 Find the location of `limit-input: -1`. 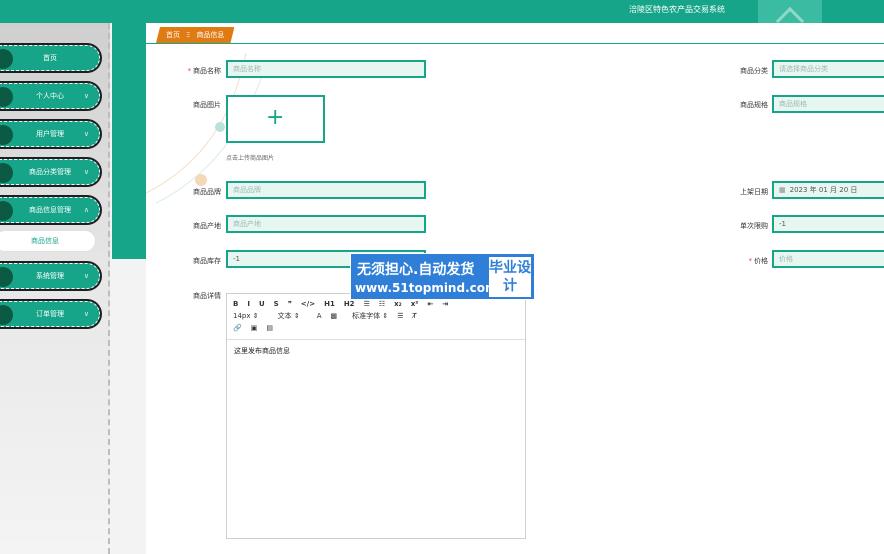

limit-input: -1 is located at coordinates (828, 224).